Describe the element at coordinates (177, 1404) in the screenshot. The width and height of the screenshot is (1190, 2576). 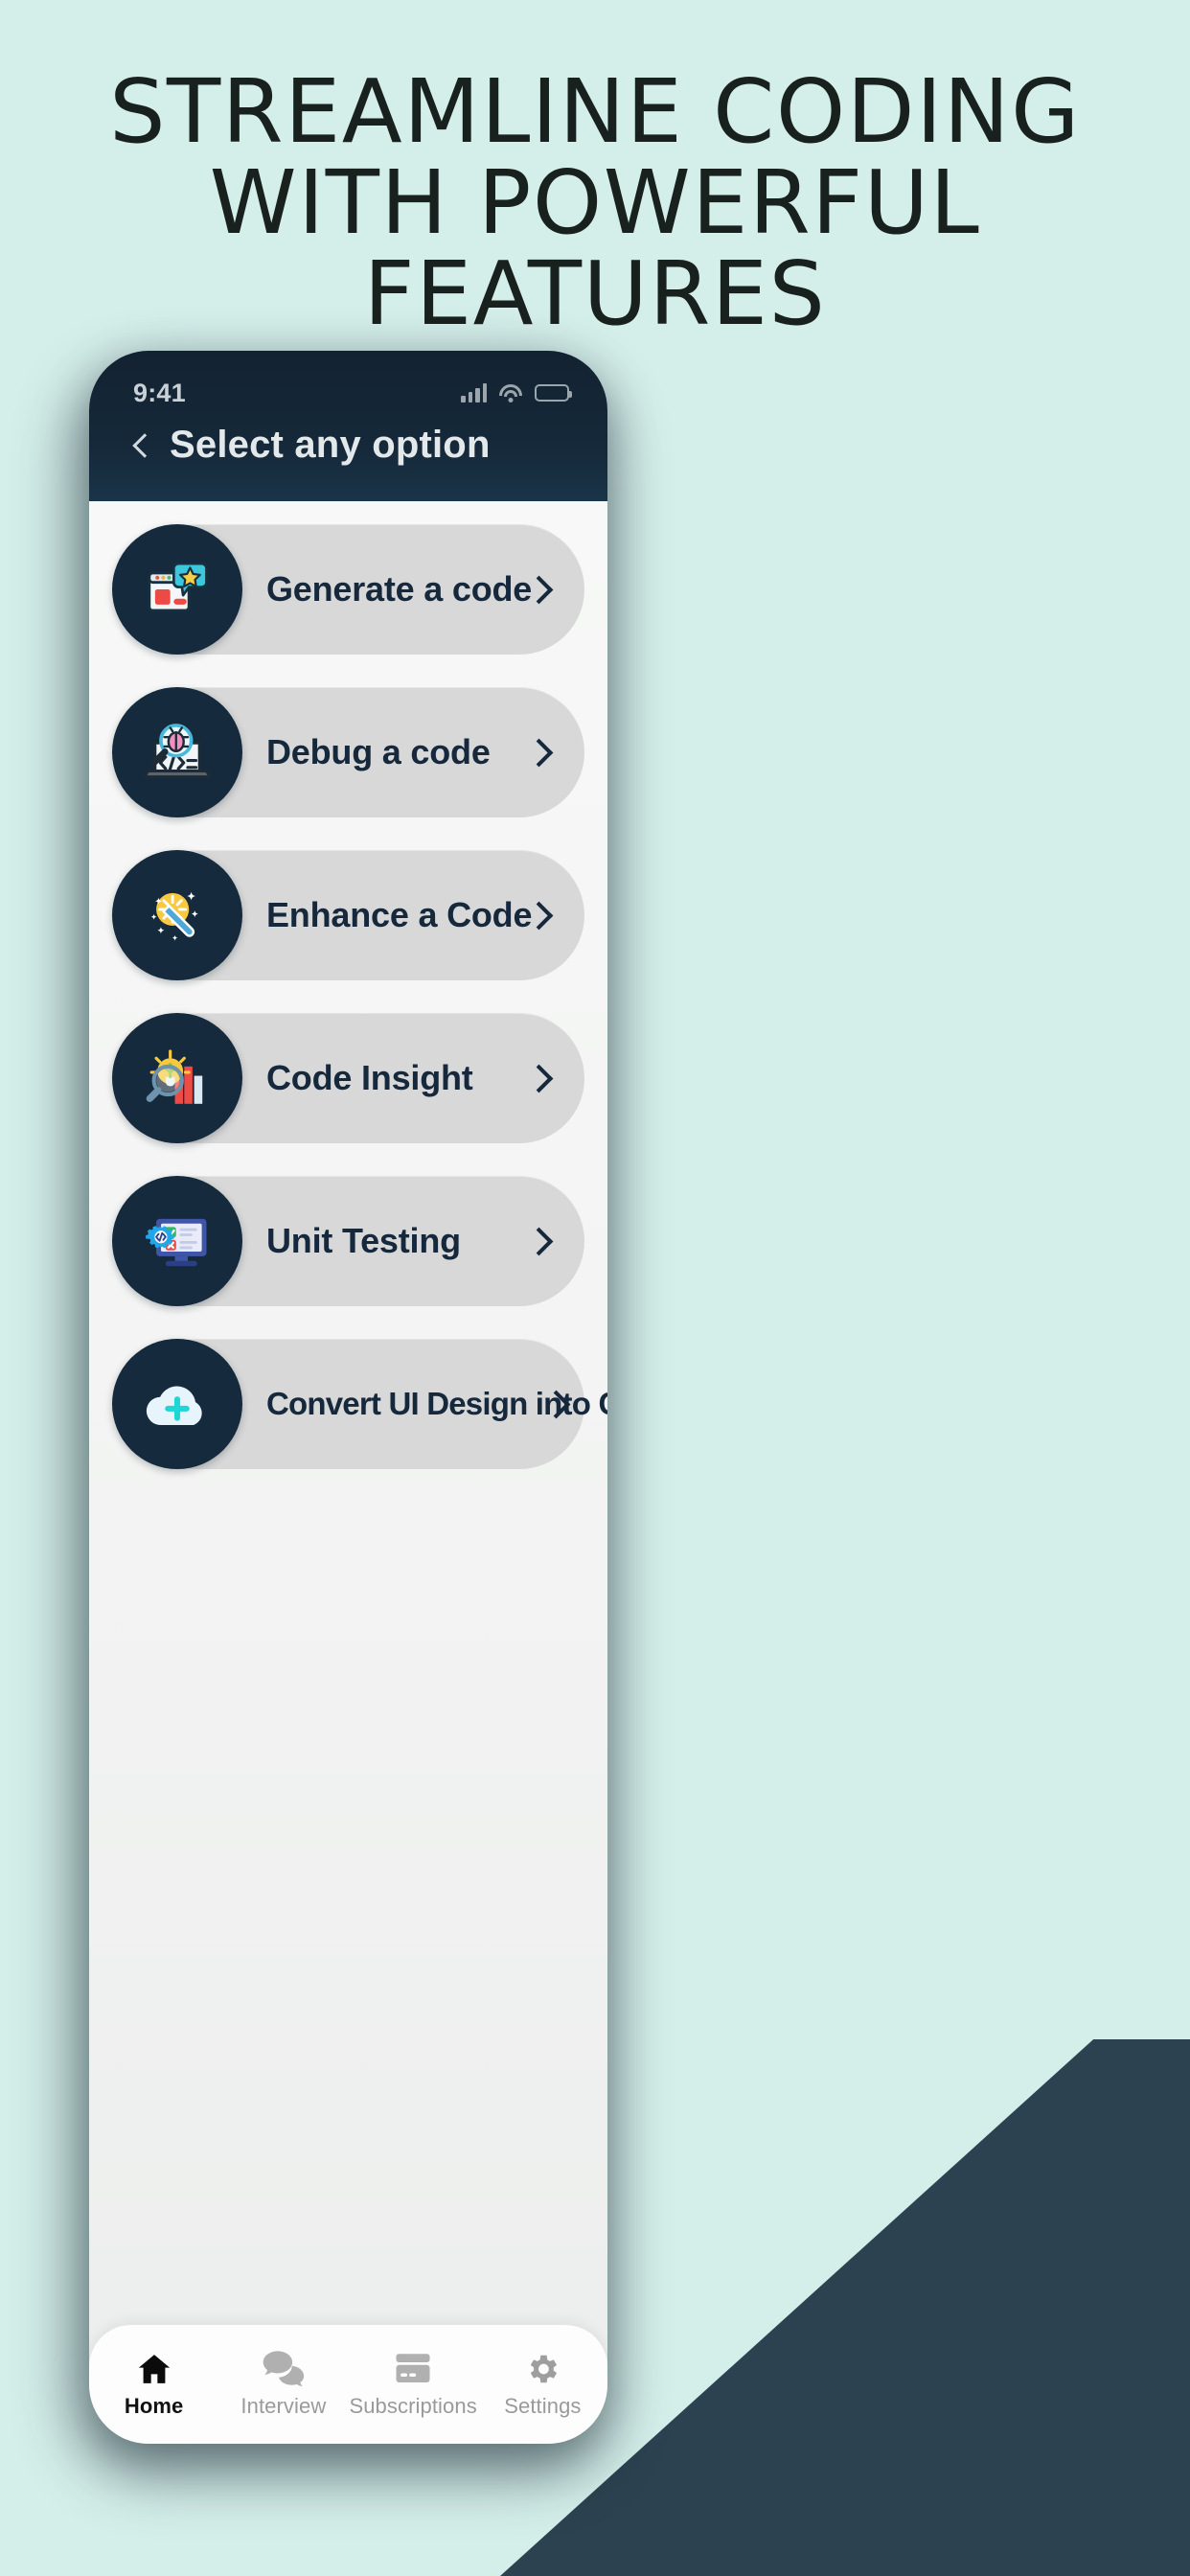
I see `cloud-plus-icon` at that location.